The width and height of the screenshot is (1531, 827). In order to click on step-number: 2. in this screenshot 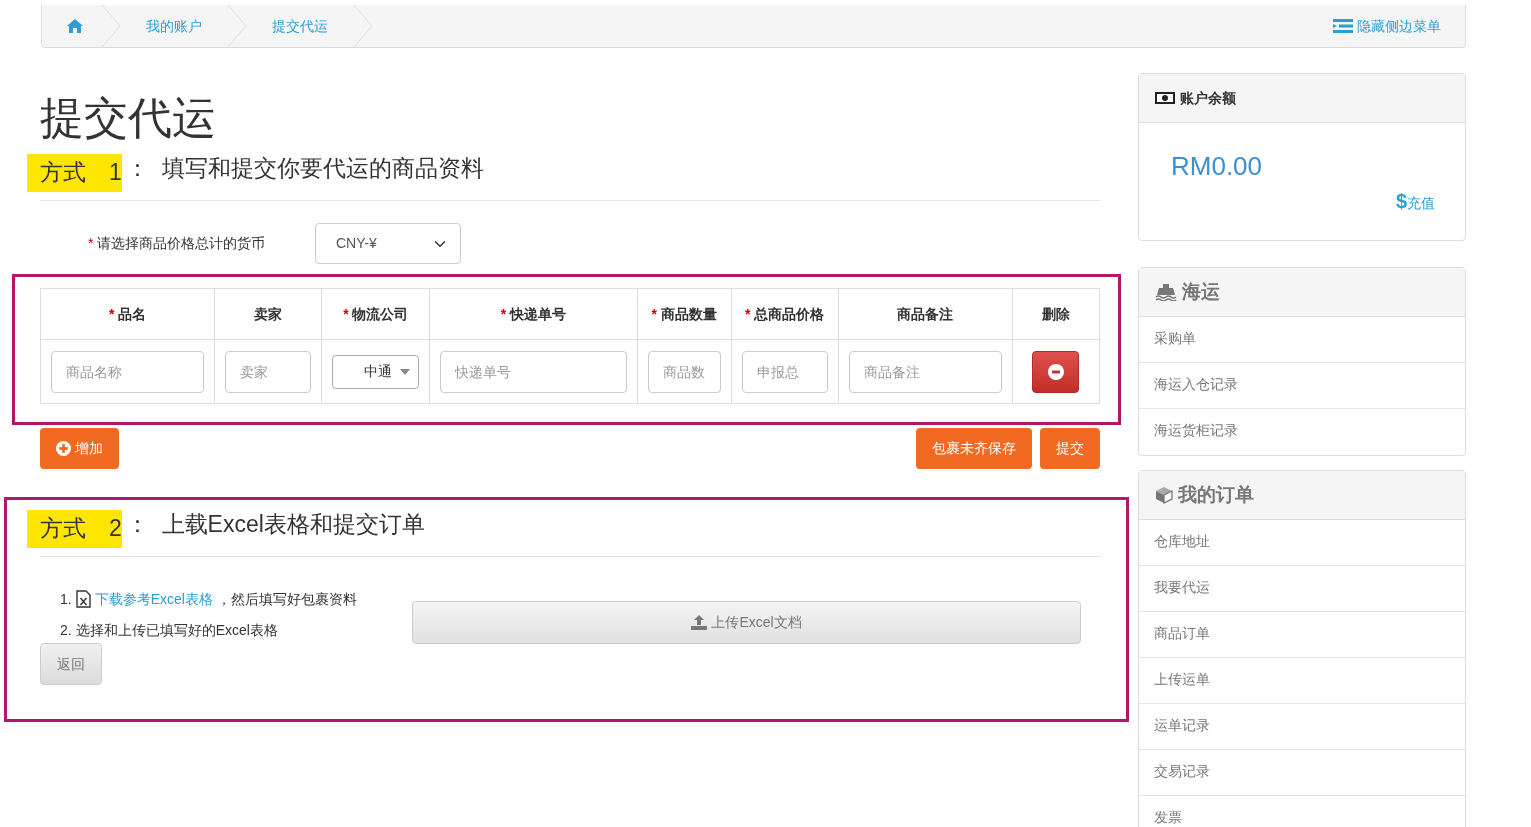, I will do `click(66, 630)`.